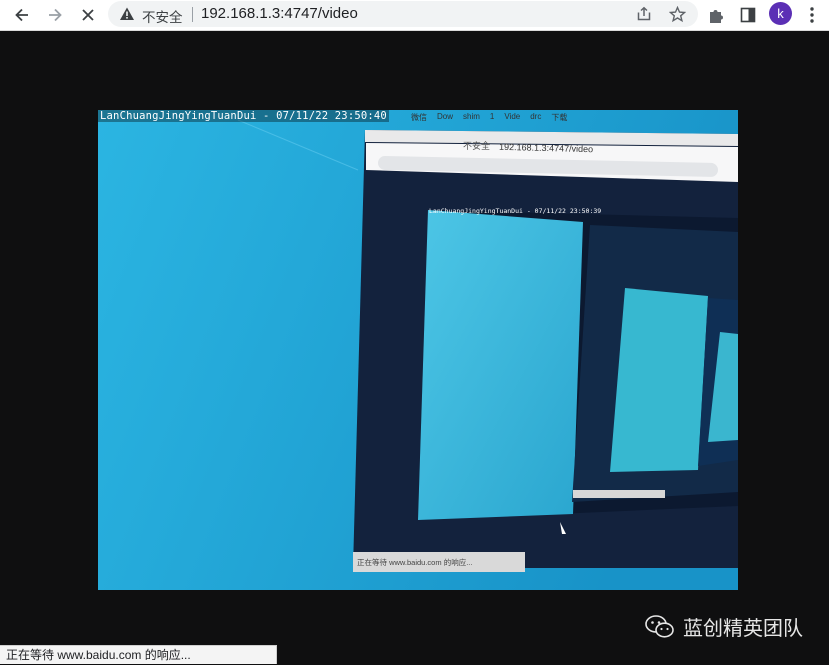  What do you see at coordinates (419, 117) in the screenshot?
I see `inner-tab: 微信` at bounding box center [419, 117].